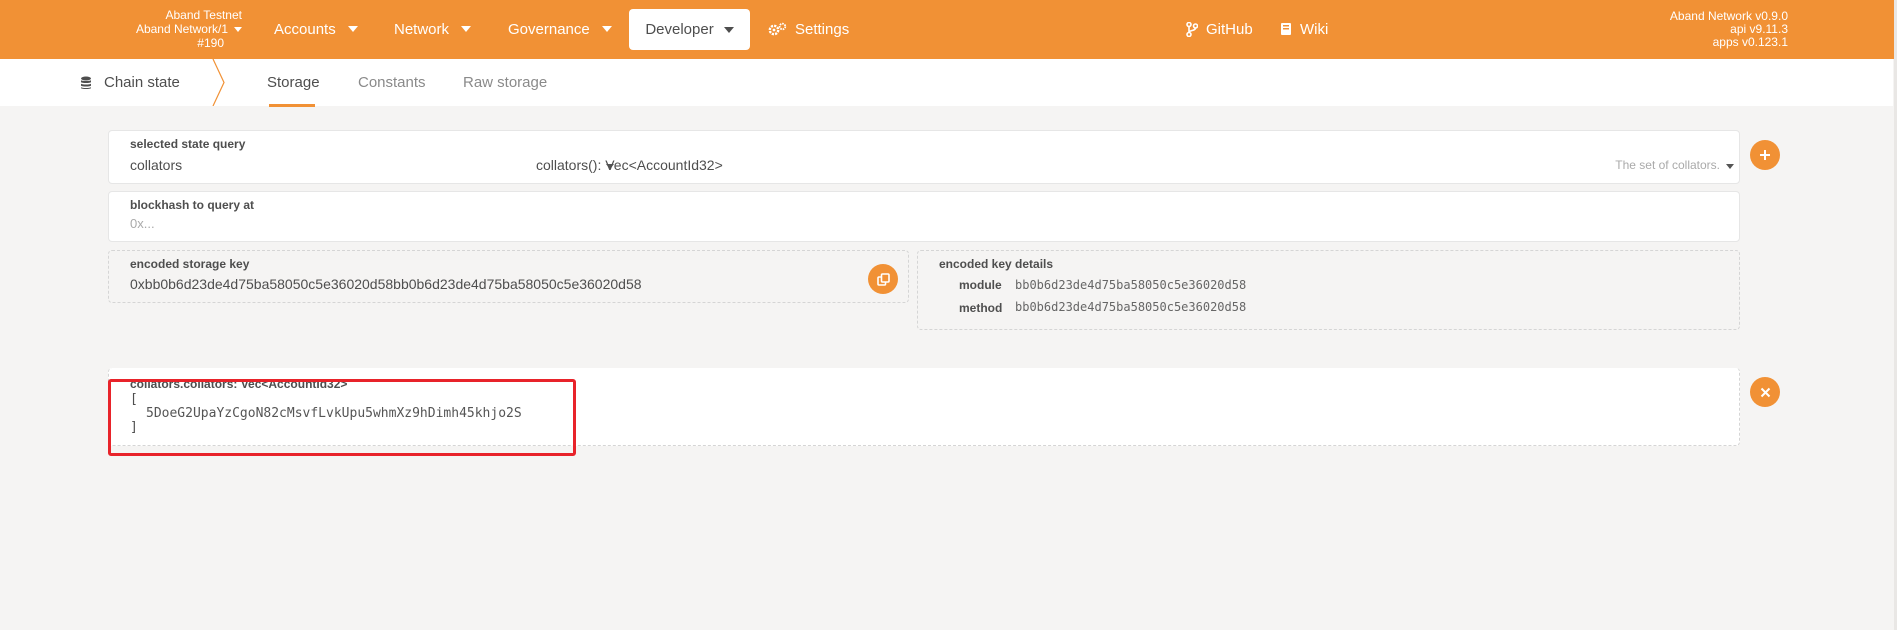  I want to click on nav-accounts: Accounts, so click(316, 29).